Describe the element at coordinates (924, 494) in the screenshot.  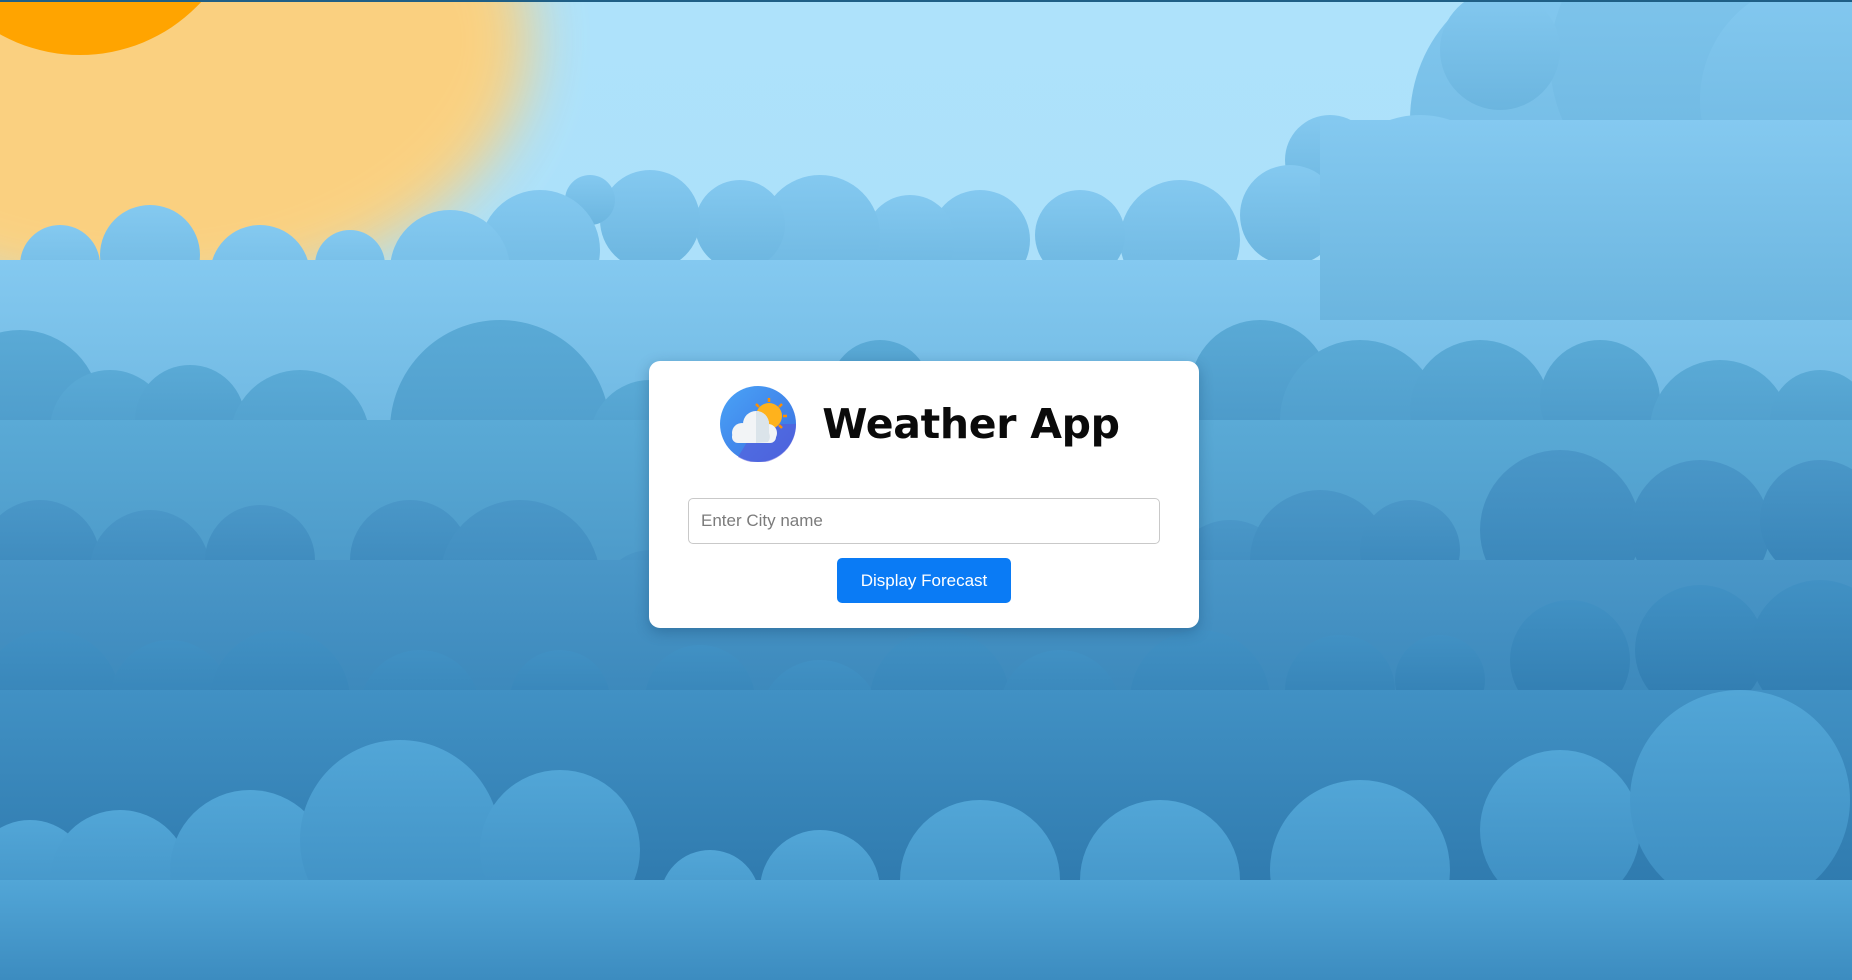
I see `forecast-card: Weather App Display Forecast` at that location.